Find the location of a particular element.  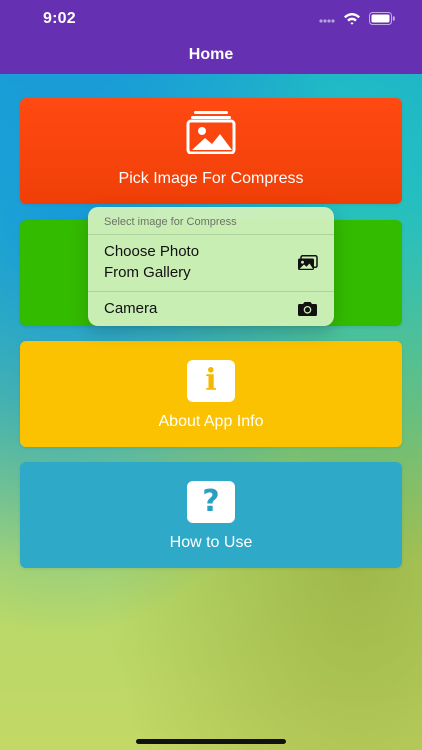

menu-header: Select image for Compress is located at coordinates (170, 222).